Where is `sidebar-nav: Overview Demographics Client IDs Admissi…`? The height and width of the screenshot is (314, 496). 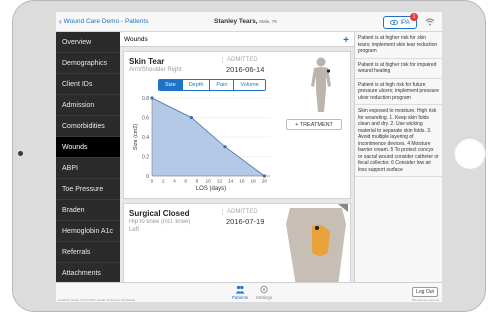
sidebar-nav: Overview Demographics Client IDs Admissi… is located at coordinates (88, 158).